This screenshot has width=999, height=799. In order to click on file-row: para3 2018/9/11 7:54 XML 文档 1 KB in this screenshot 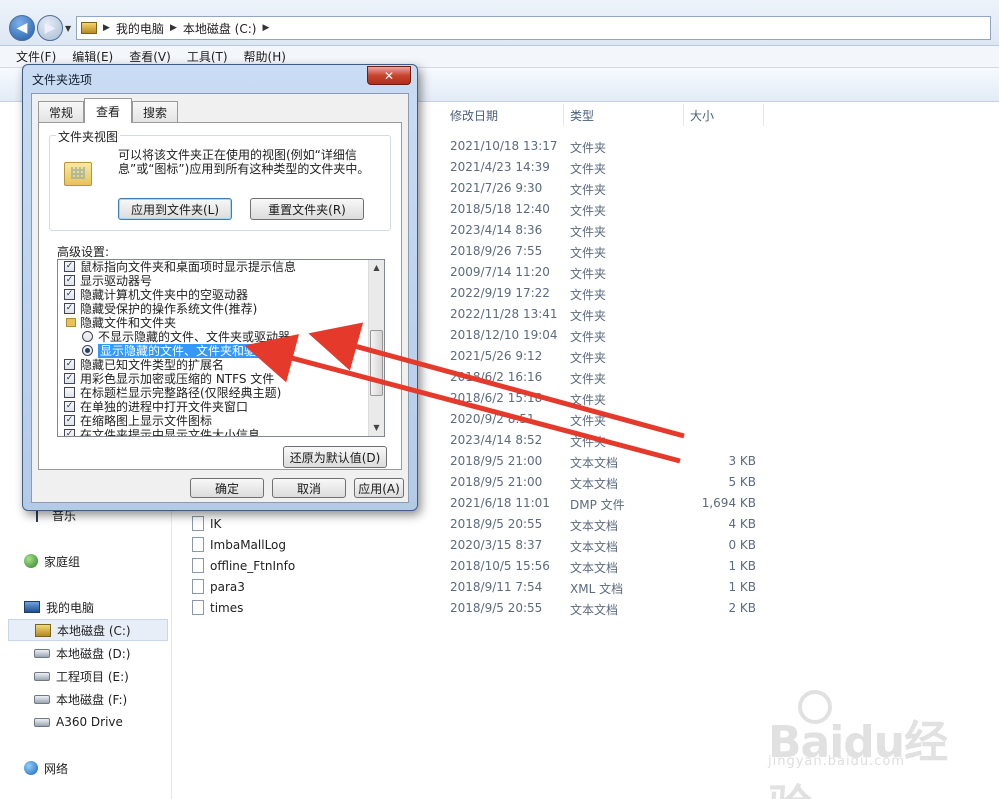, I will do `click(585, 587)`.